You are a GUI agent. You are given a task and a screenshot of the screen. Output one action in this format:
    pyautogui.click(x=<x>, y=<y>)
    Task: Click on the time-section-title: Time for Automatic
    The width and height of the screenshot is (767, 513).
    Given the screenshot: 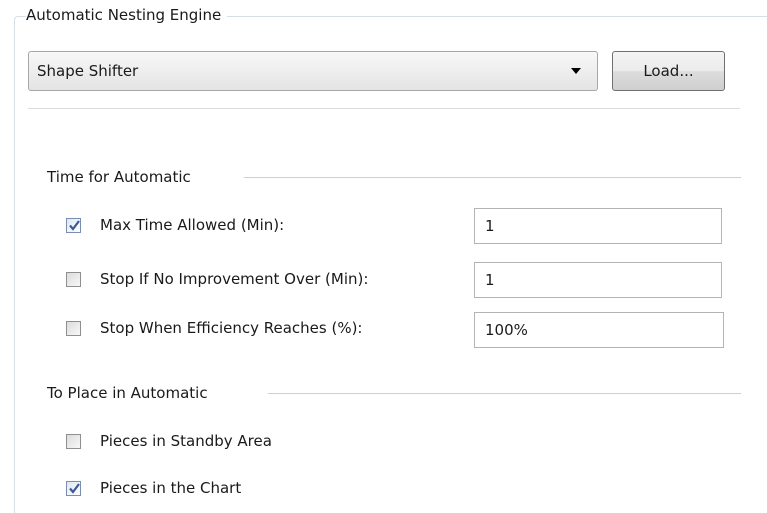 What is the action you would take?
    pyautogui.click(x=119, y=177)
    